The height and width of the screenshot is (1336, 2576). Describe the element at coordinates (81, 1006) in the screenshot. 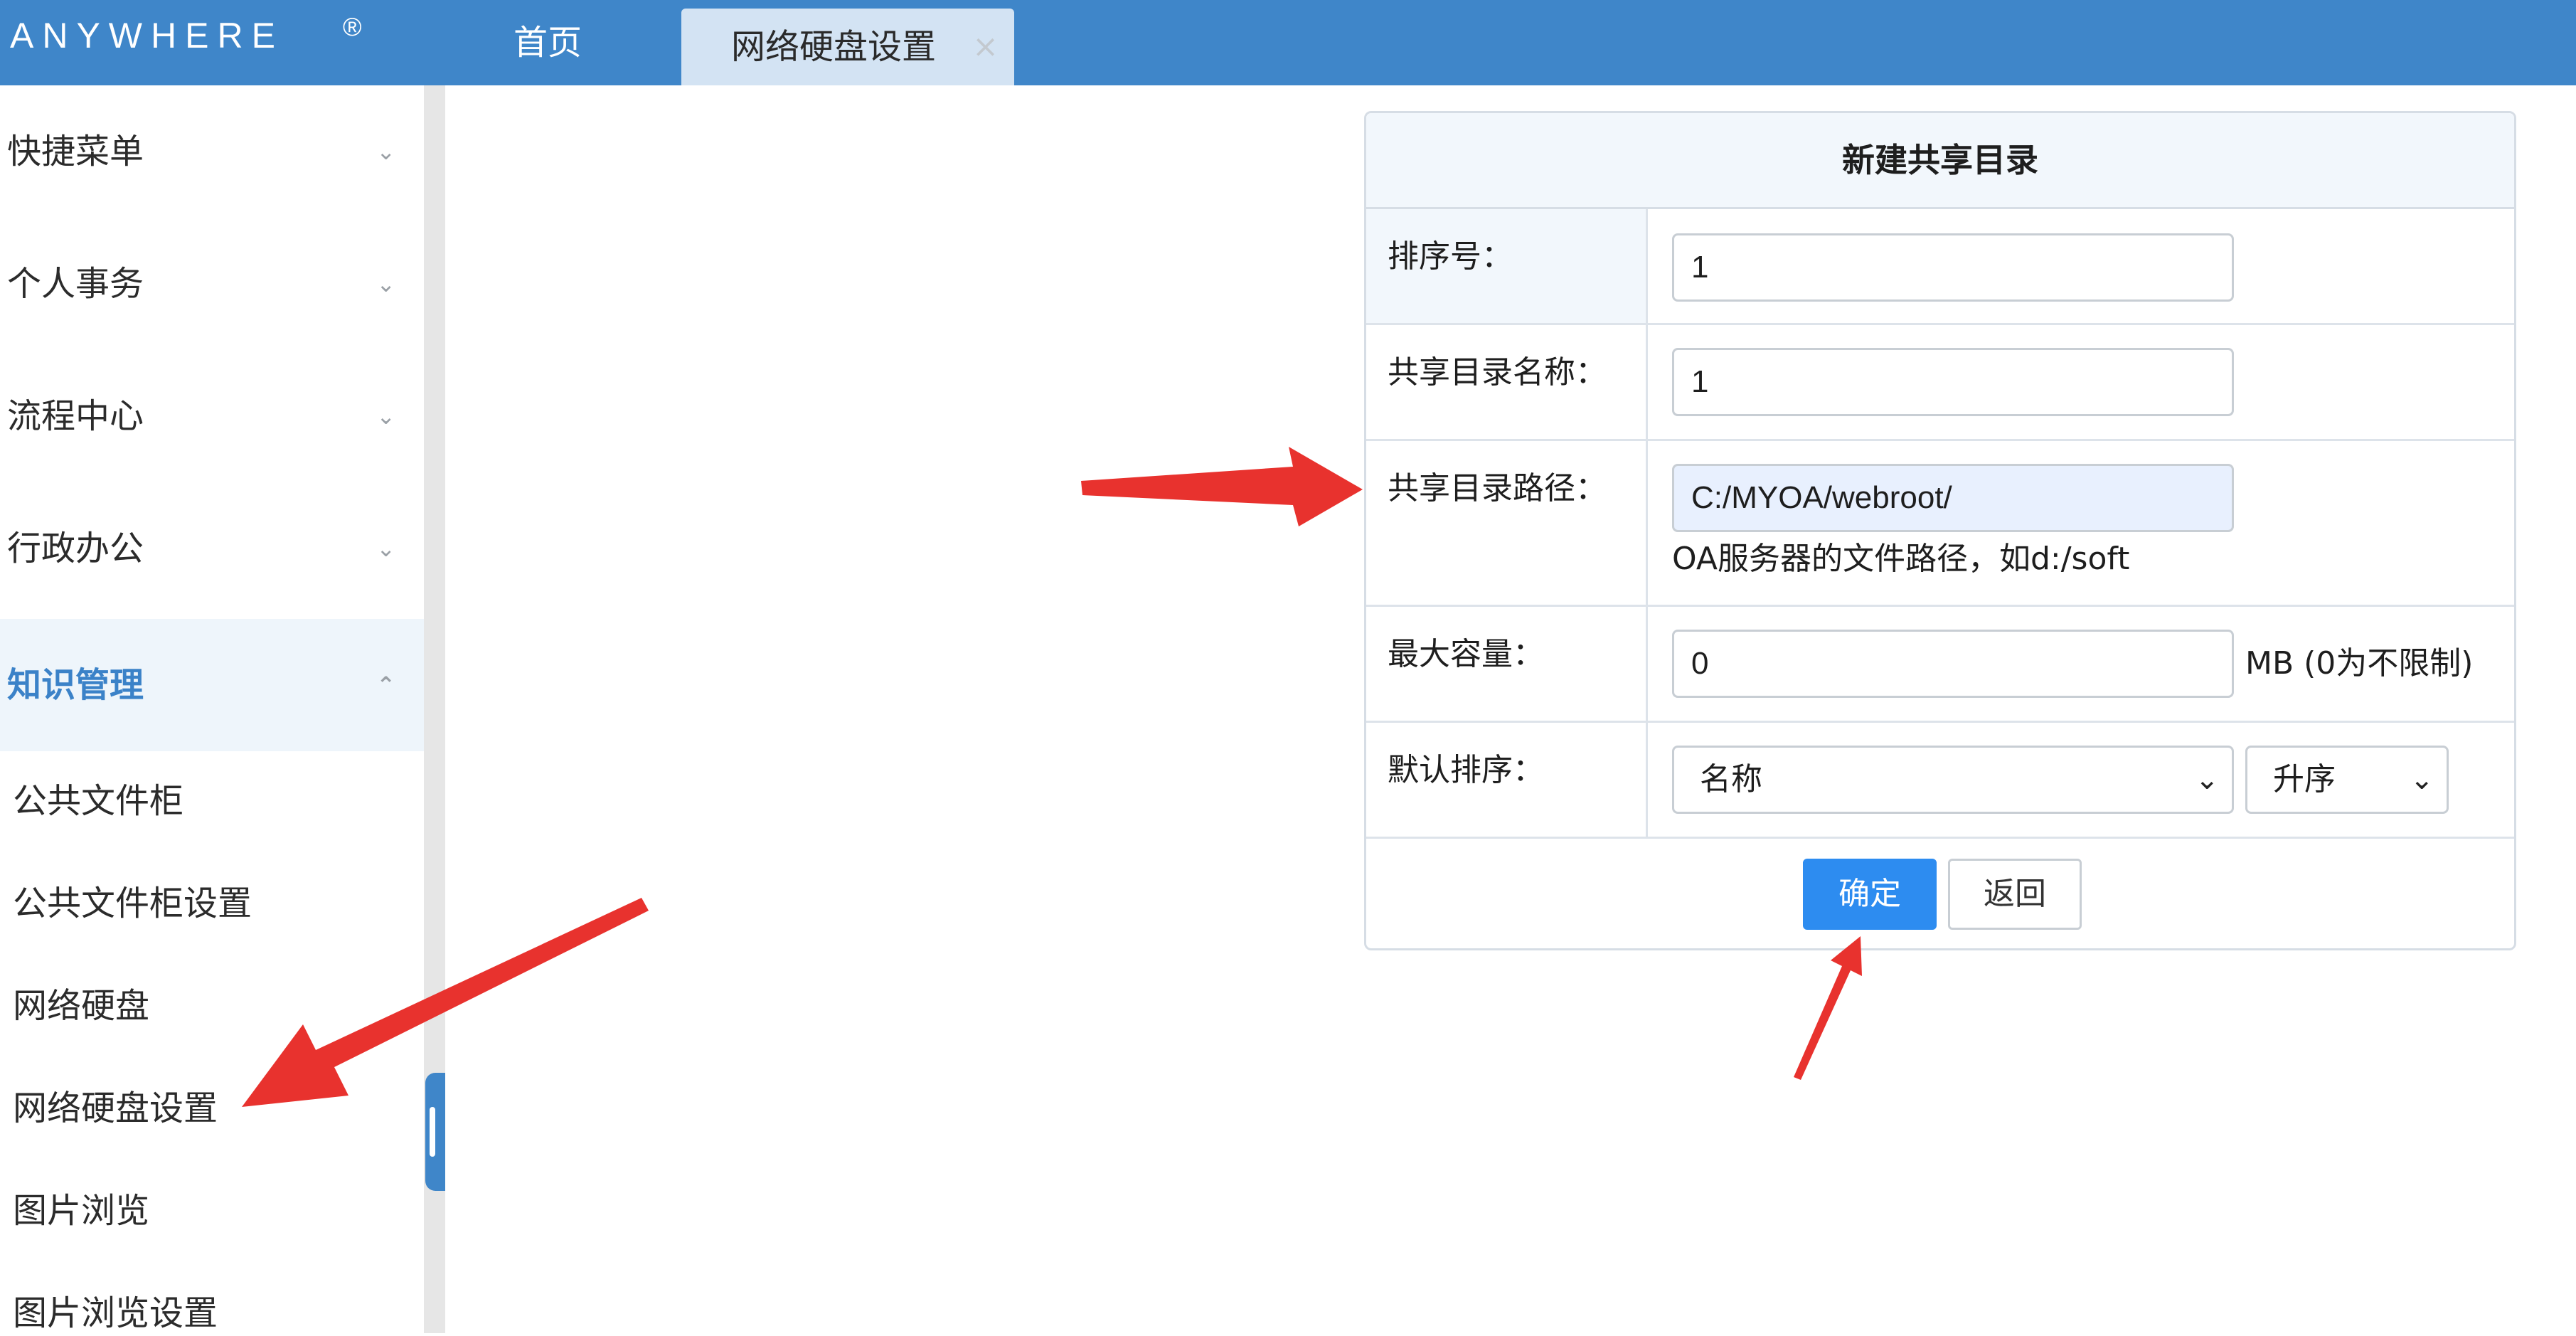

I see `sidebar-item-network-disk: 网络硬盘` at that location.